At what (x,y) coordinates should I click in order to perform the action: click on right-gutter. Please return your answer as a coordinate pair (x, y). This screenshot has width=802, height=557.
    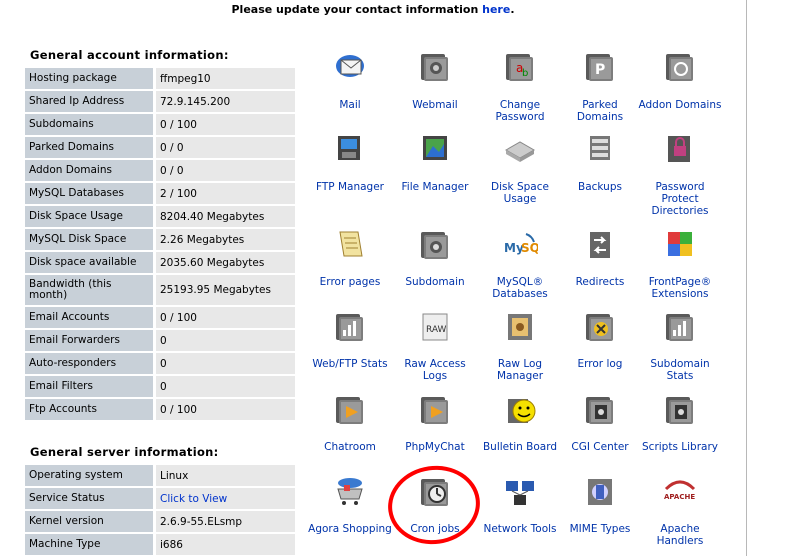
    Looking at the image, I should click on (774, 278).